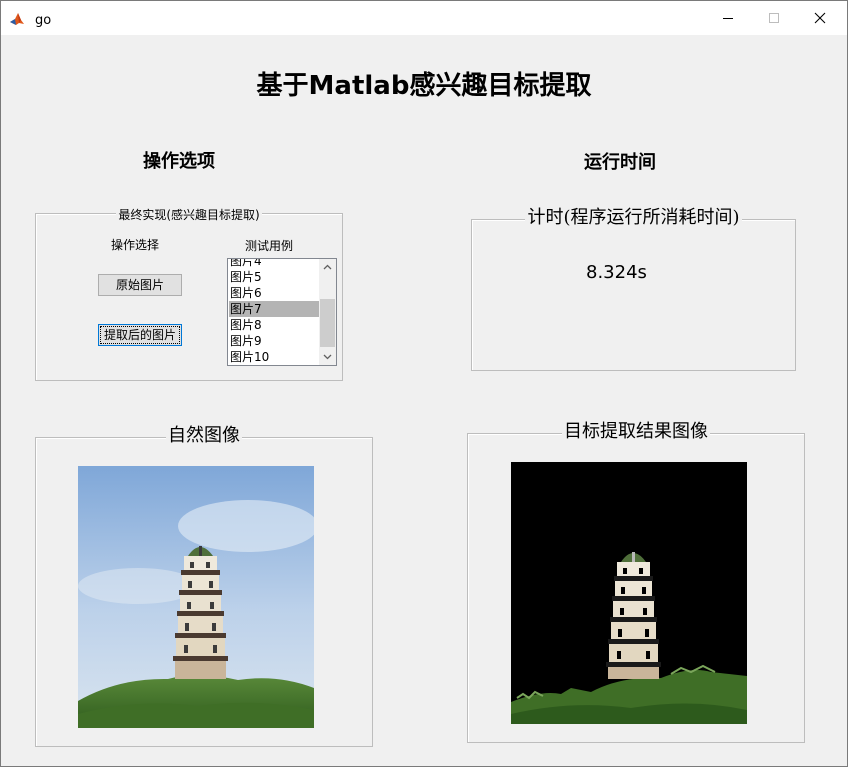 Image resolution: width=848 pixels, height=767 pixels. What do you see at coordinates (629, 593) in the screenshot?
I see `extracted-result-image` at bounding box center [629, 593].